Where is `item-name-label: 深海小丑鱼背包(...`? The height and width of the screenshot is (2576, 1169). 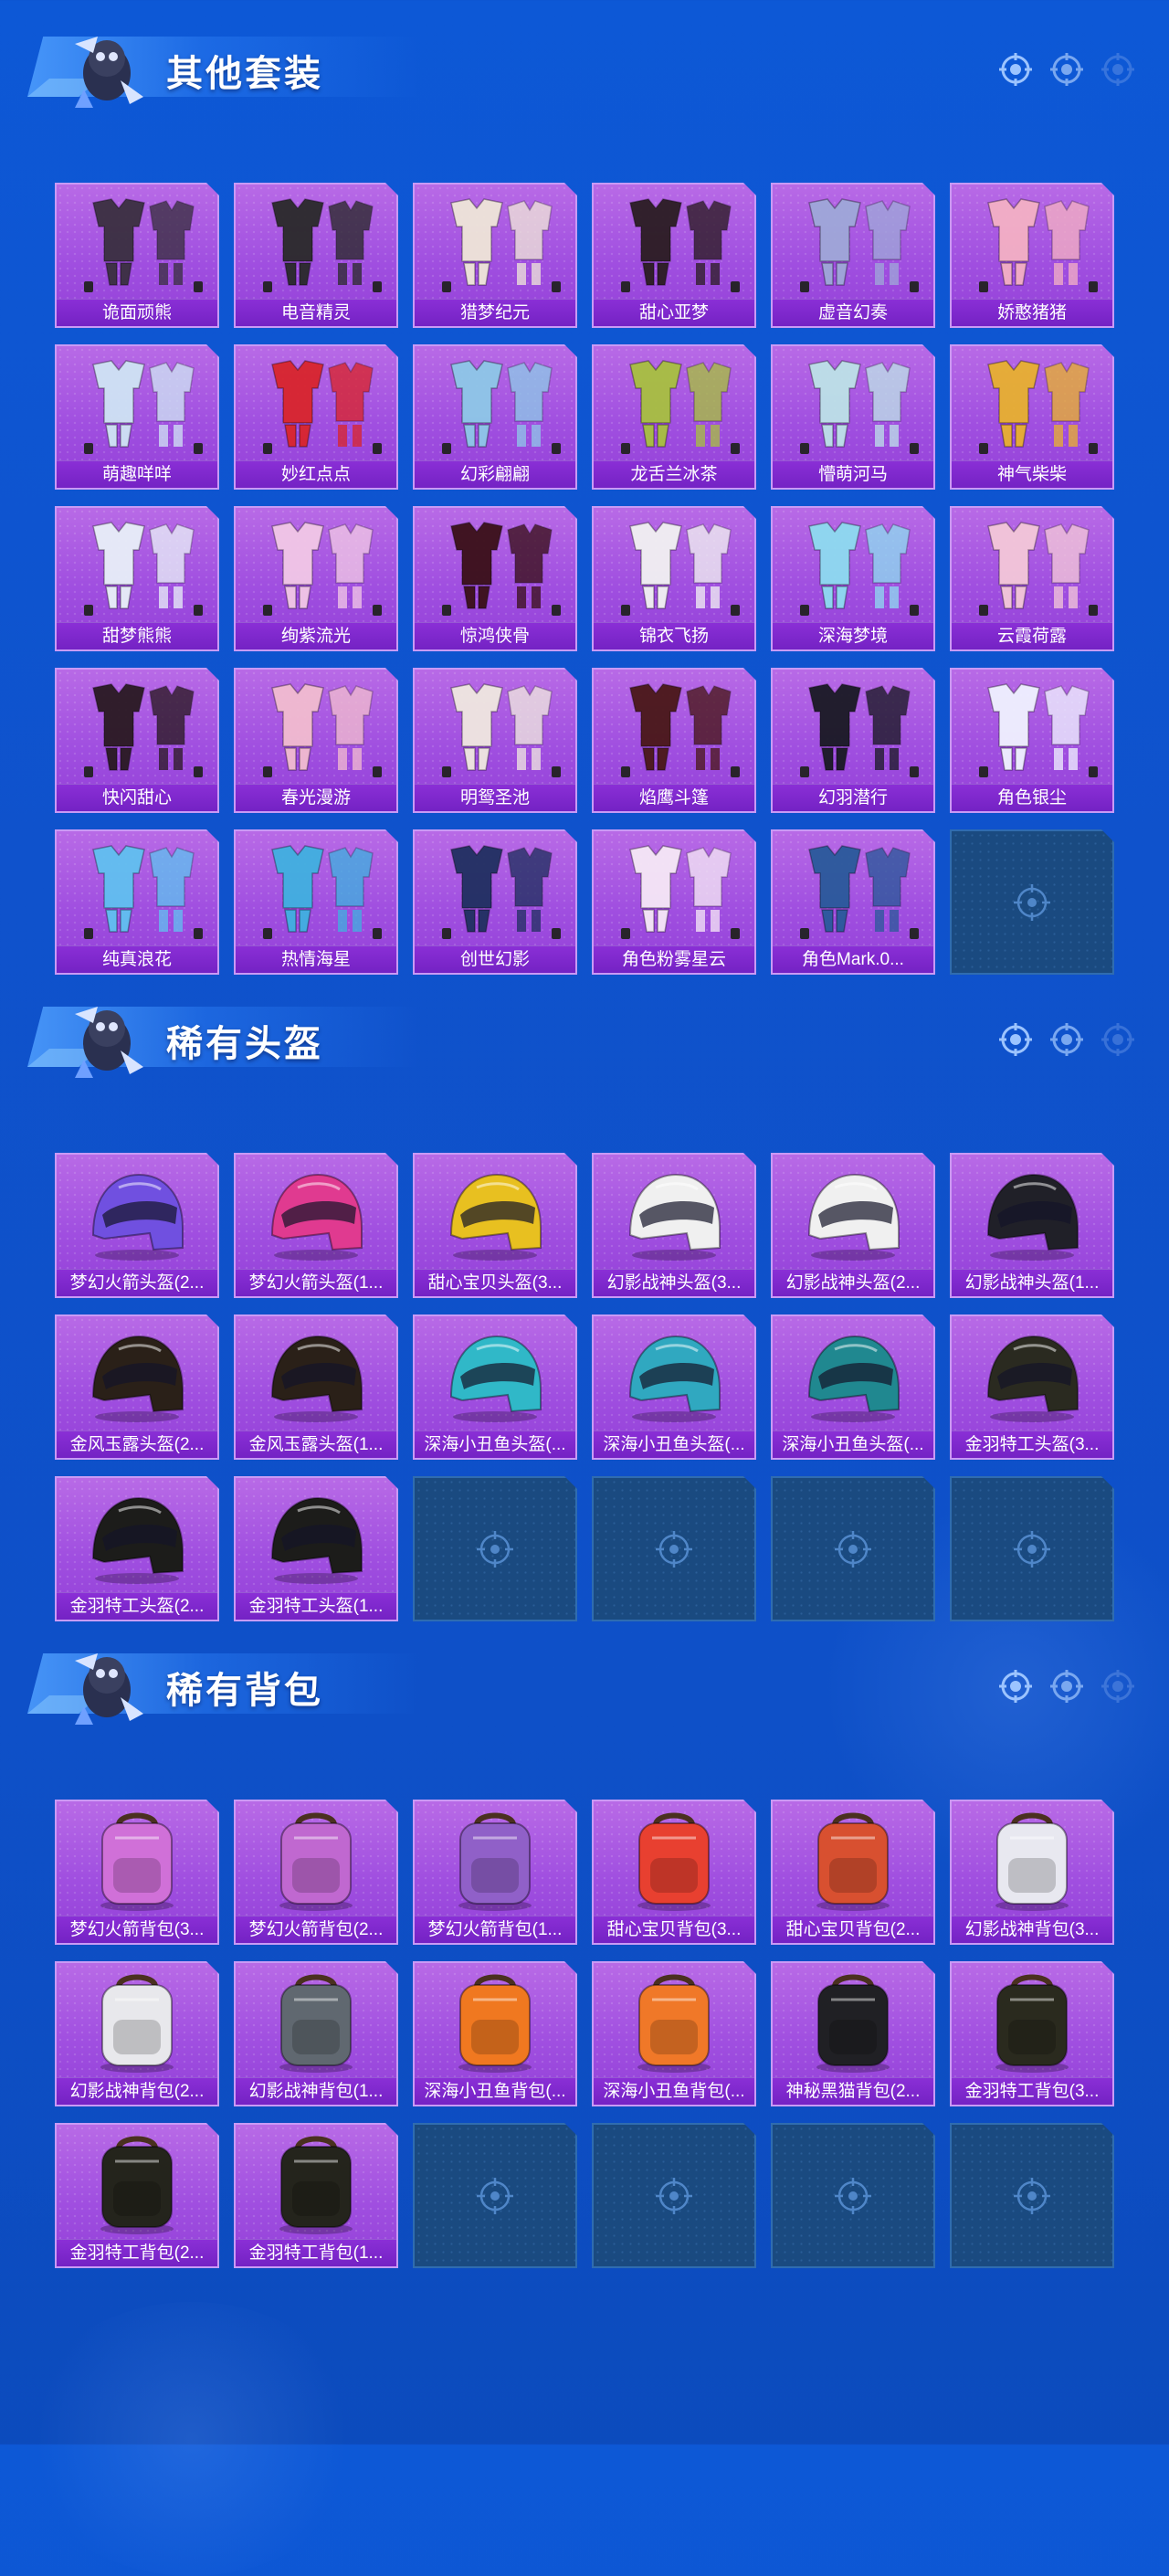 item-name-label: 深海小丑鱼背包(... is located at coordinates (495, 2091).